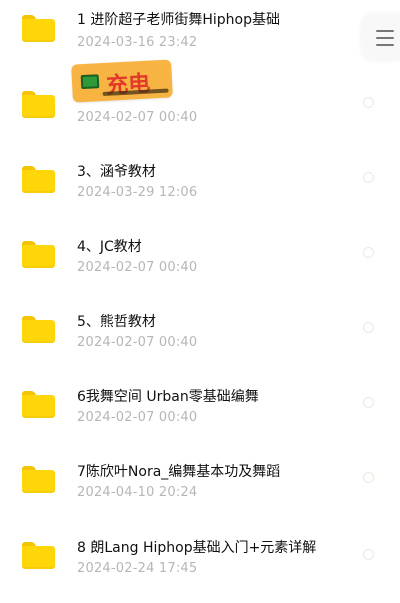 Image resolution: width=400 pixels, height=603 pixels. Describe the element at coordinates (200, 487) in the screenshot. I see `file-row: 7陈欣叶Nora_编舞基本功及舞蹈 2024-04-10 20:24` at that location.